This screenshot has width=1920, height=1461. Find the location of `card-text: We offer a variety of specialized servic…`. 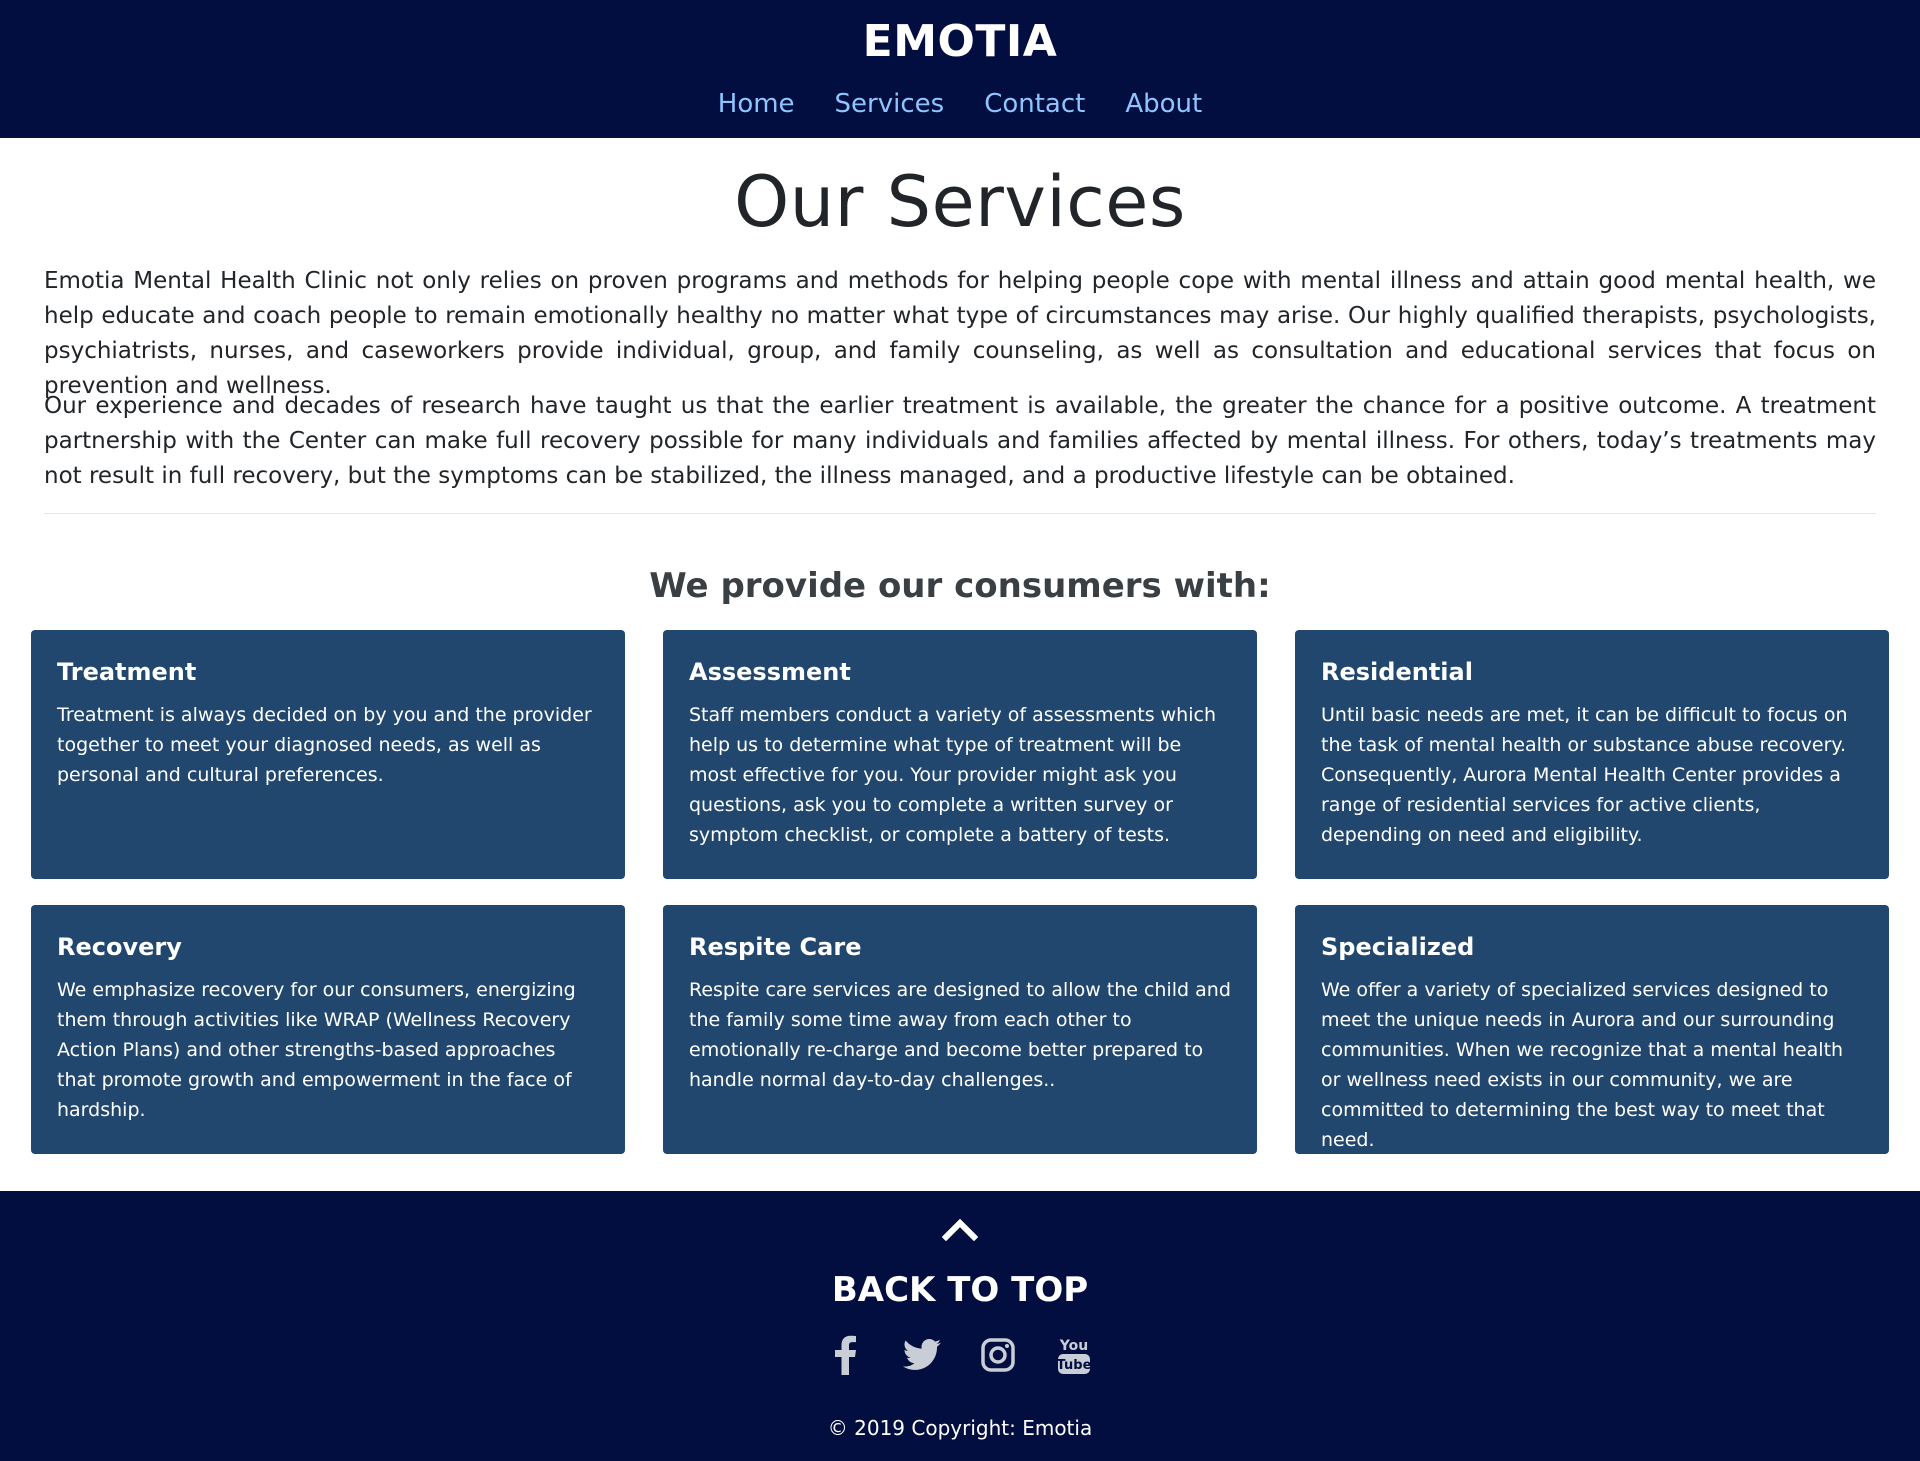

card-text: We offer a variety of specialized servic… is located at coordinates (1582, 1065).